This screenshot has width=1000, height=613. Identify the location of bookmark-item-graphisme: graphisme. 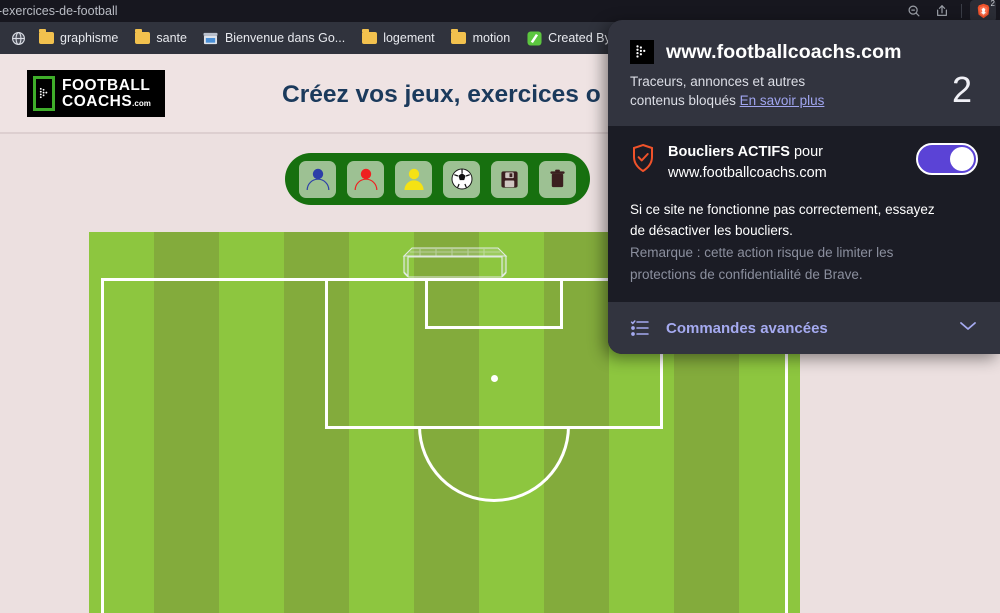
(78, 38).